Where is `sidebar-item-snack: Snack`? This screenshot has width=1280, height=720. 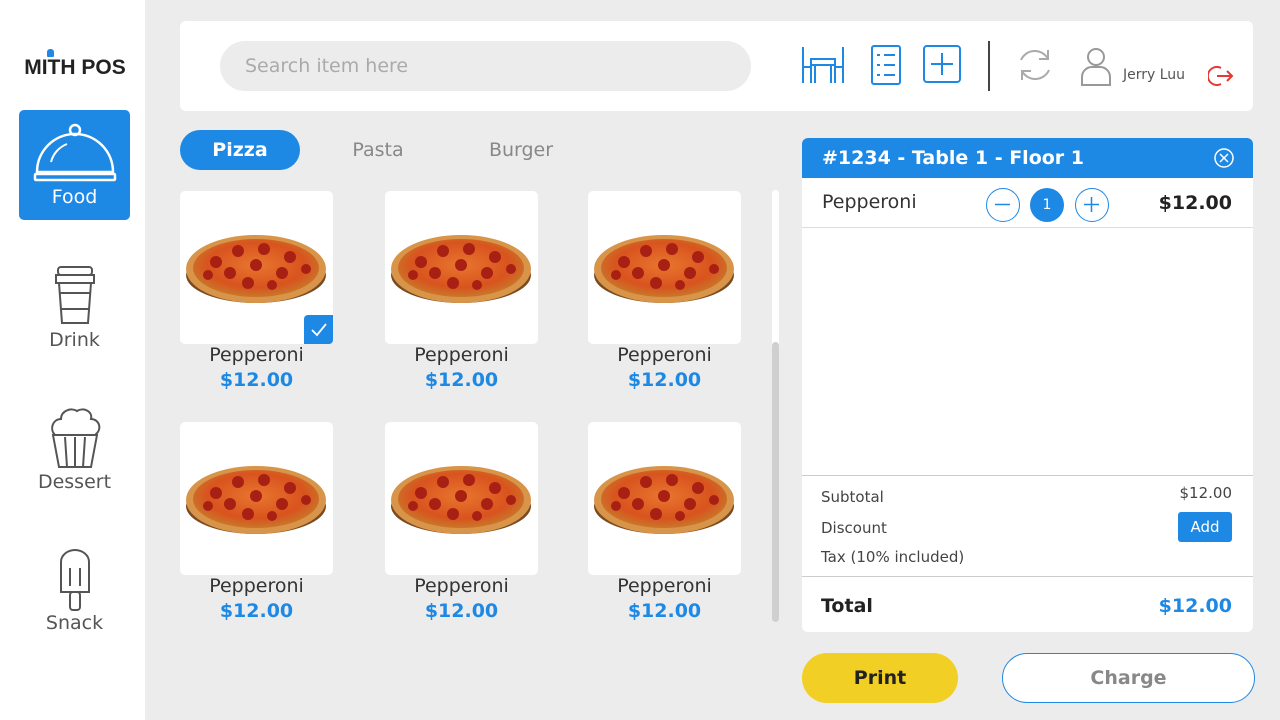 sidebar-item-snack: Snack is located at coordinates (74, 595).